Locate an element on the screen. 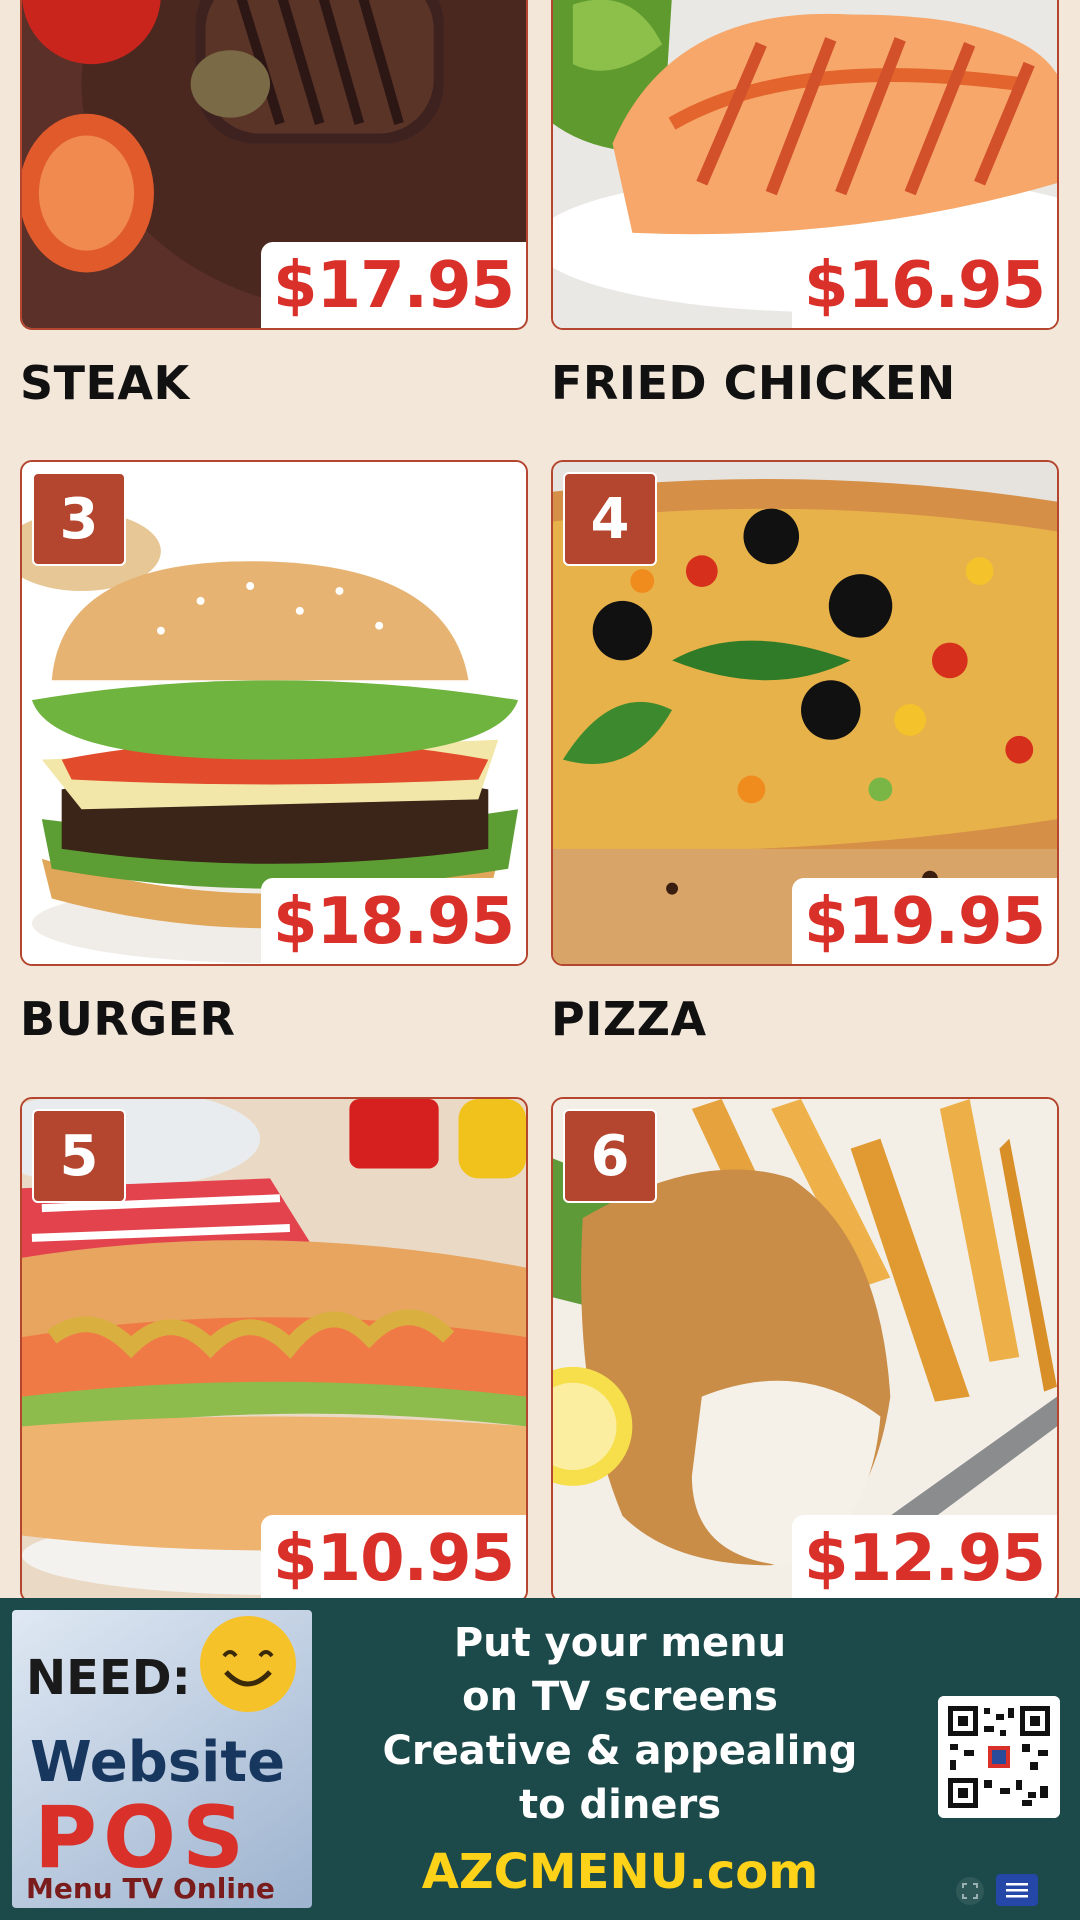 The width and height of the screenshot is (1080, 1920). item-number-badge: 3 is located at coordinates (79, 519).